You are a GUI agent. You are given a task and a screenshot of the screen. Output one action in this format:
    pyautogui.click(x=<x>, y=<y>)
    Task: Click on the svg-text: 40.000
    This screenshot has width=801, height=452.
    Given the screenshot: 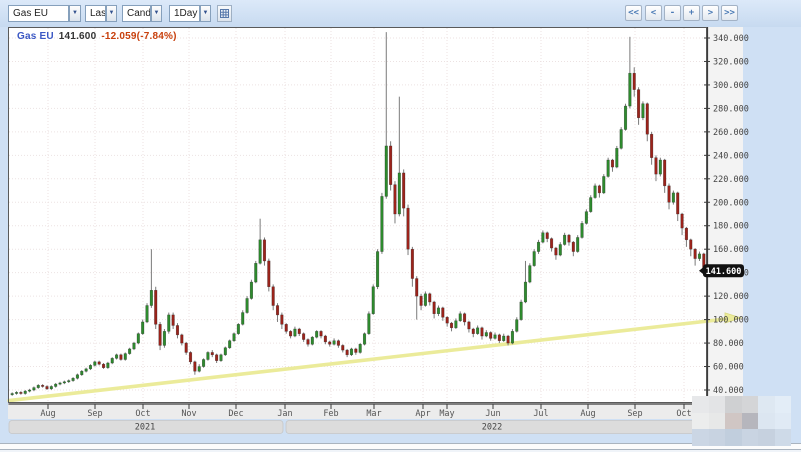 What is the action you would take?
    pyautogui.click(x=728, y=391)
    